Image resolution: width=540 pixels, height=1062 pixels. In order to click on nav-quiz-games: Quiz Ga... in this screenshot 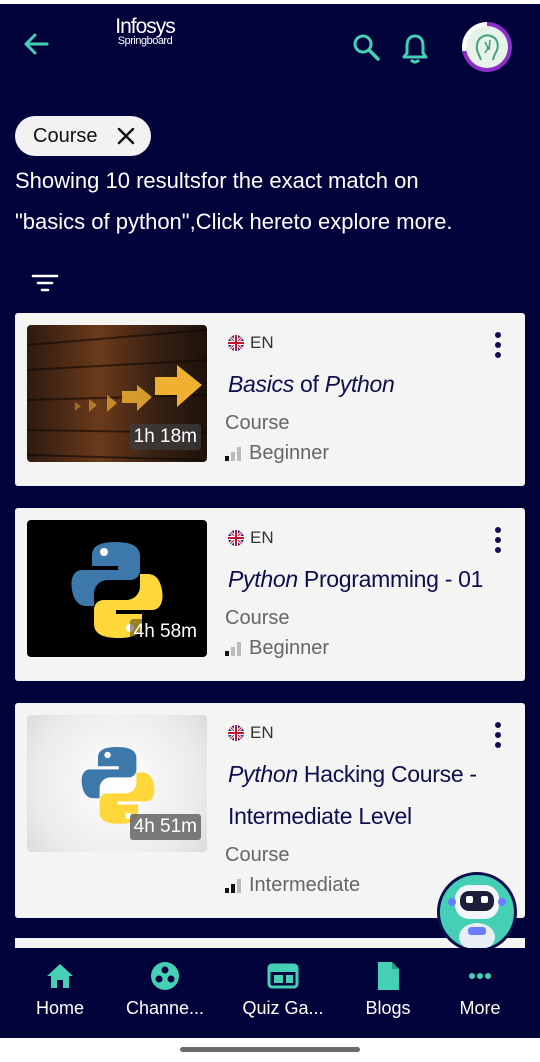, I will do `click(283, 989)`.